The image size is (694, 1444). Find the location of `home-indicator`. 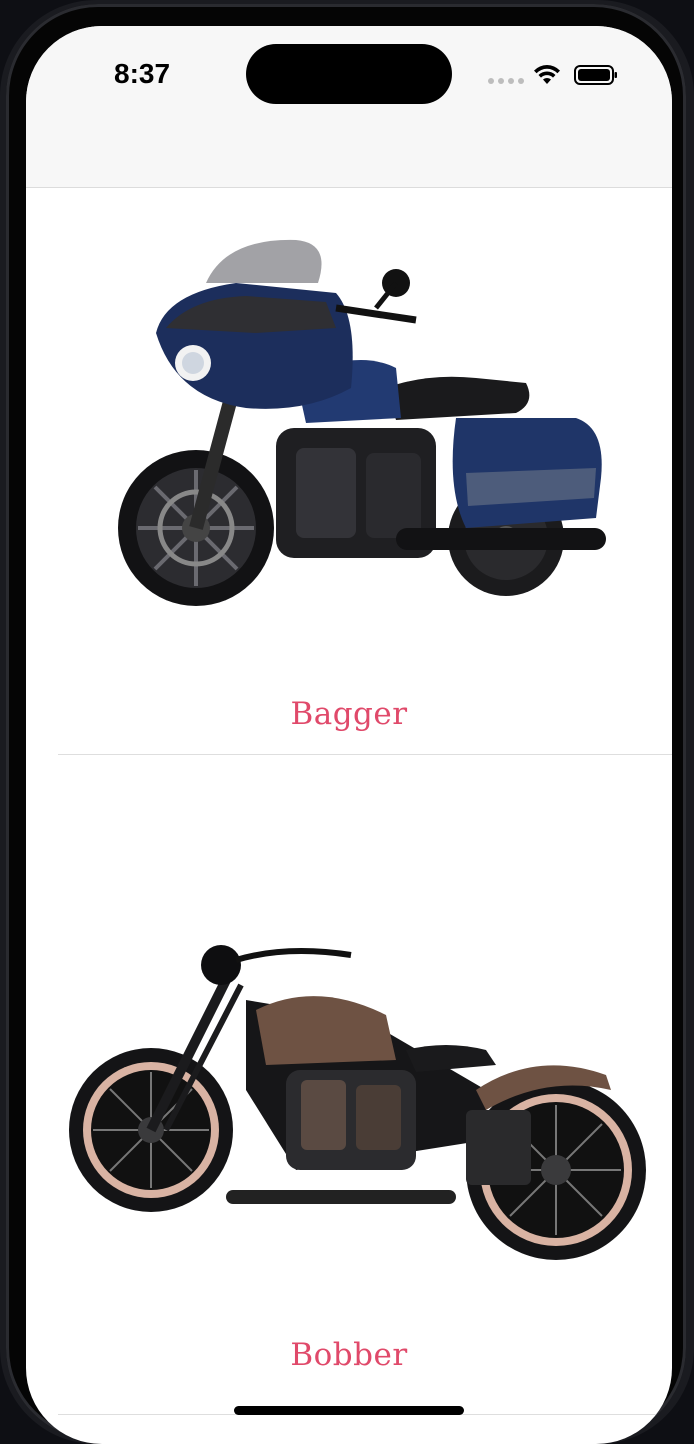

home-indicator is located at coordinates (349, 1410).